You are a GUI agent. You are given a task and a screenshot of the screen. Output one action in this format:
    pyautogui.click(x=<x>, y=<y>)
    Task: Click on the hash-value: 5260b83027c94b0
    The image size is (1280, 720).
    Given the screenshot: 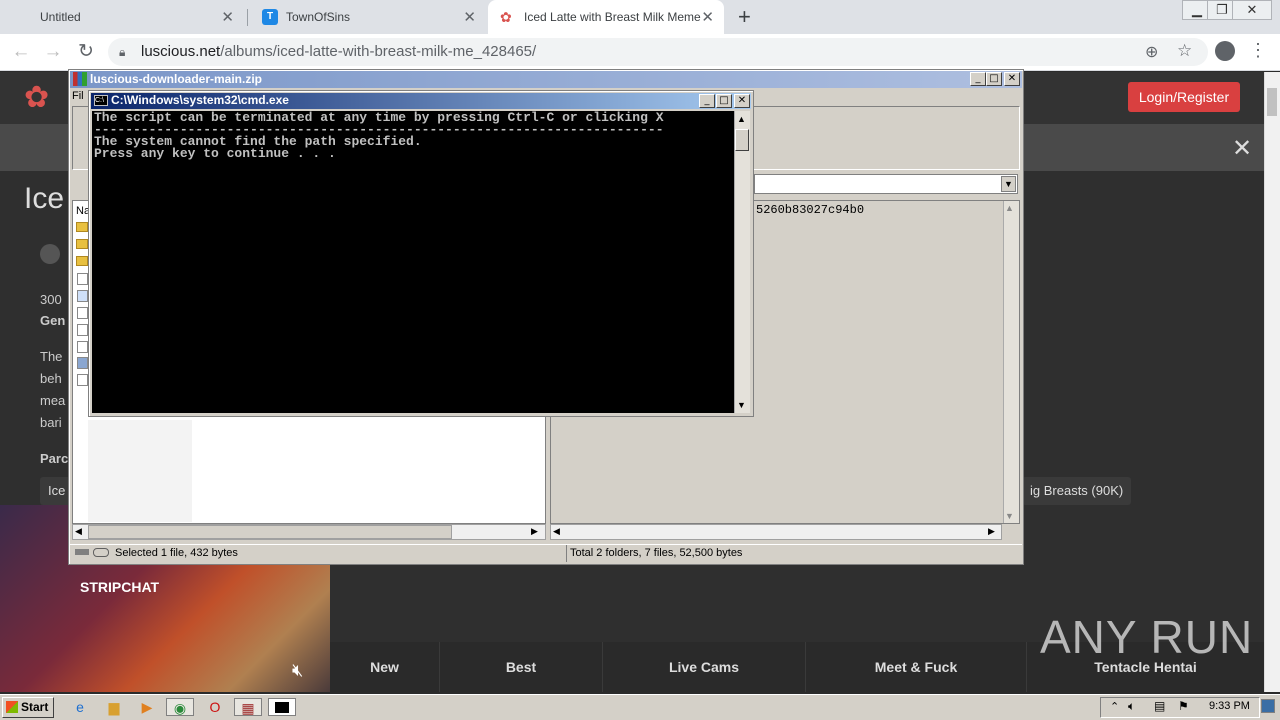 What is the action you would take?
    pyautogui.click(x=810, y=210)
    